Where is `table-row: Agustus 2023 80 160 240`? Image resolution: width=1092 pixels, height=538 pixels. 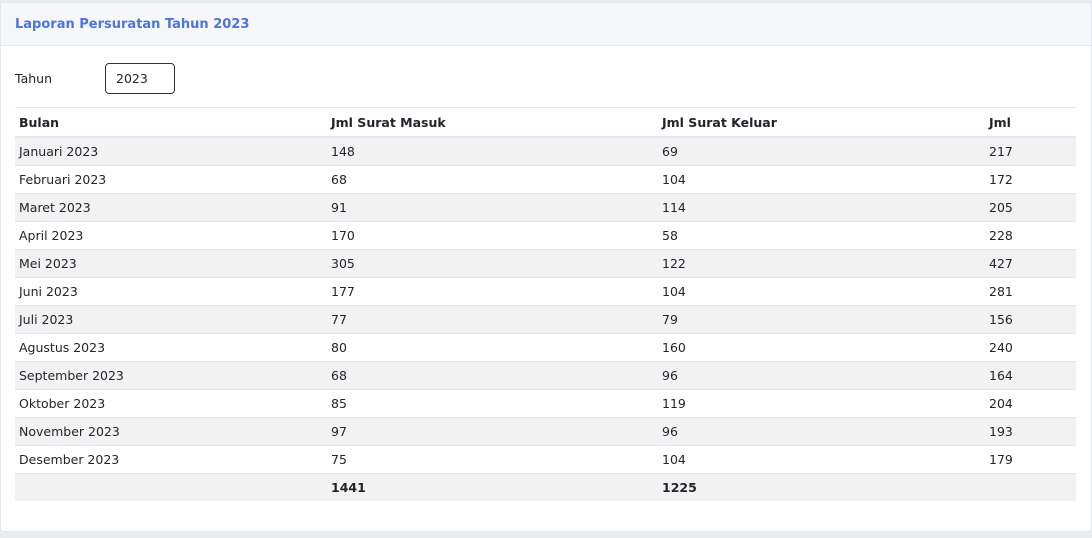 table-row: Agustus 2023 80 160 240 is located at coordinates (545, 347).